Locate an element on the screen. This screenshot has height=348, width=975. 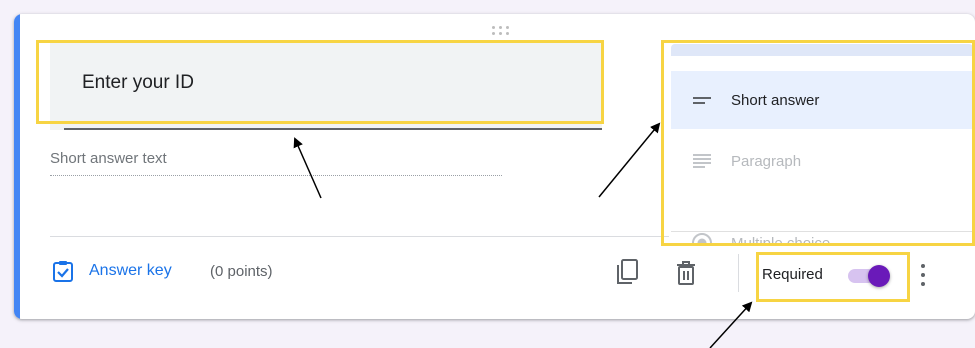
arrow-to-question-title is located at coordinates (307, 168).